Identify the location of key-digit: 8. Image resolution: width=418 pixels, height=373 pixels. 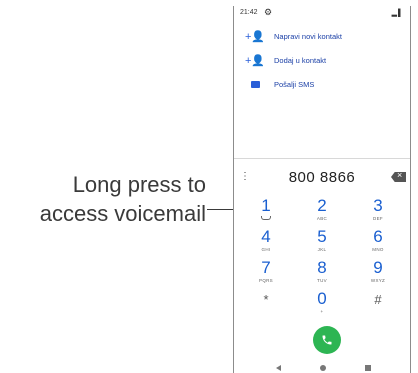
(322, 267).